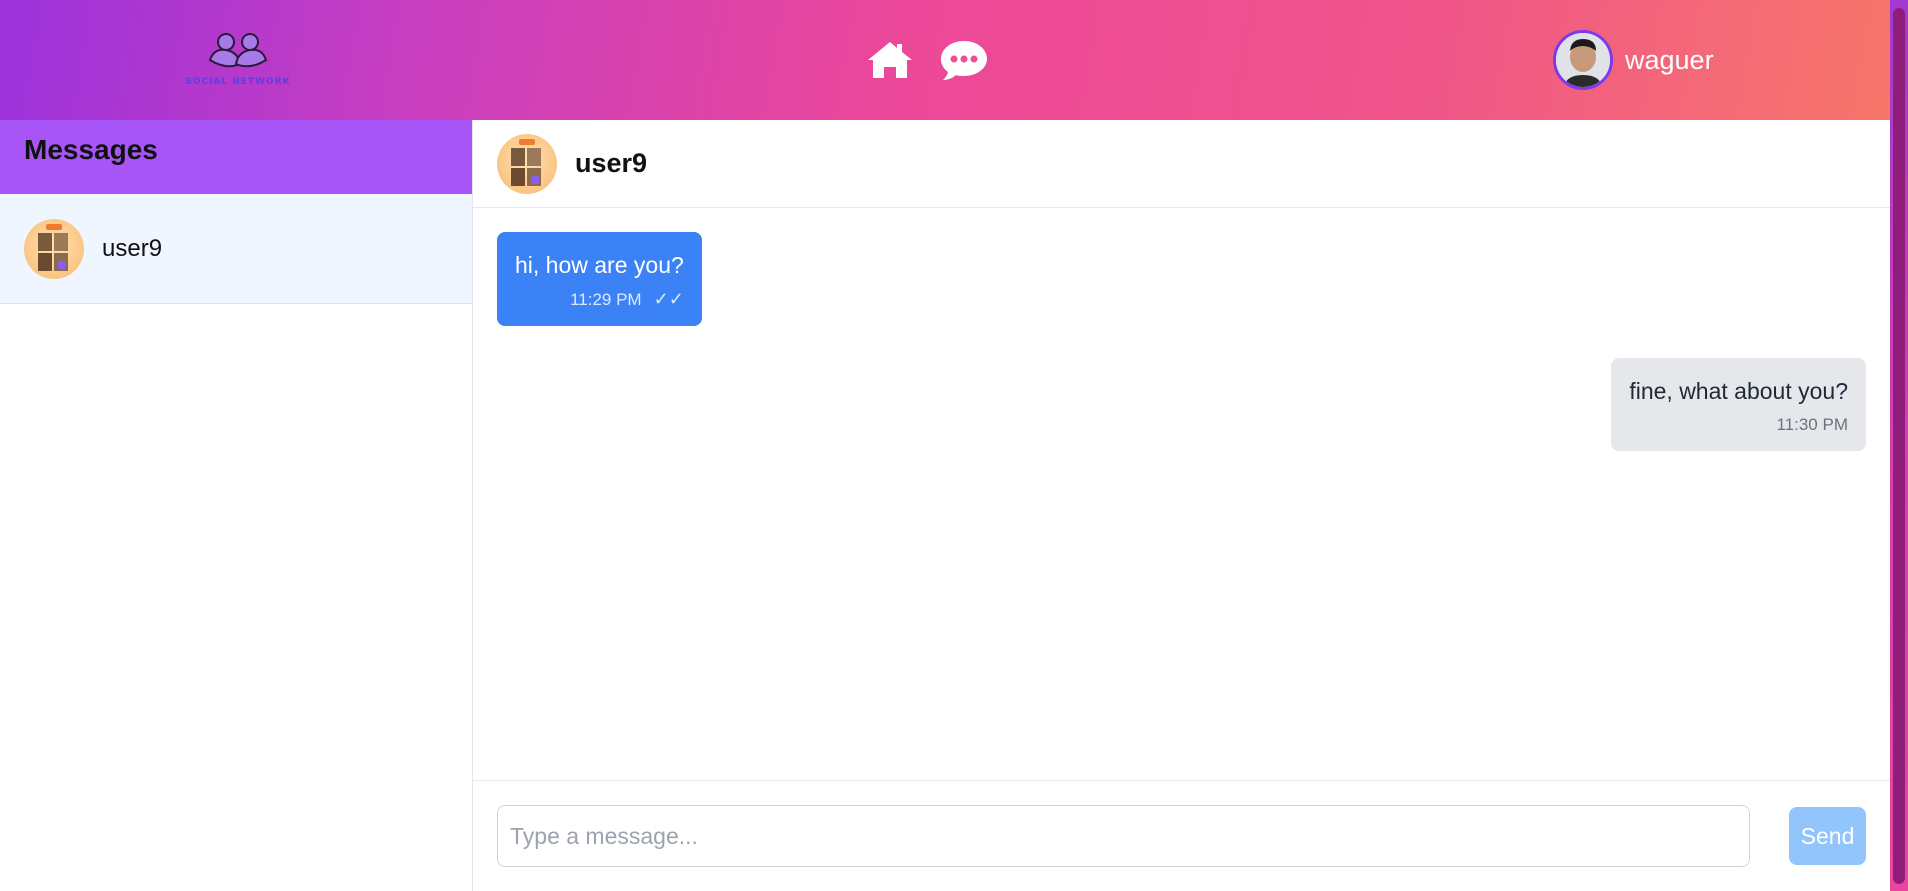  I want to click on message-time: 11:30 PM, so click(1812, 424).